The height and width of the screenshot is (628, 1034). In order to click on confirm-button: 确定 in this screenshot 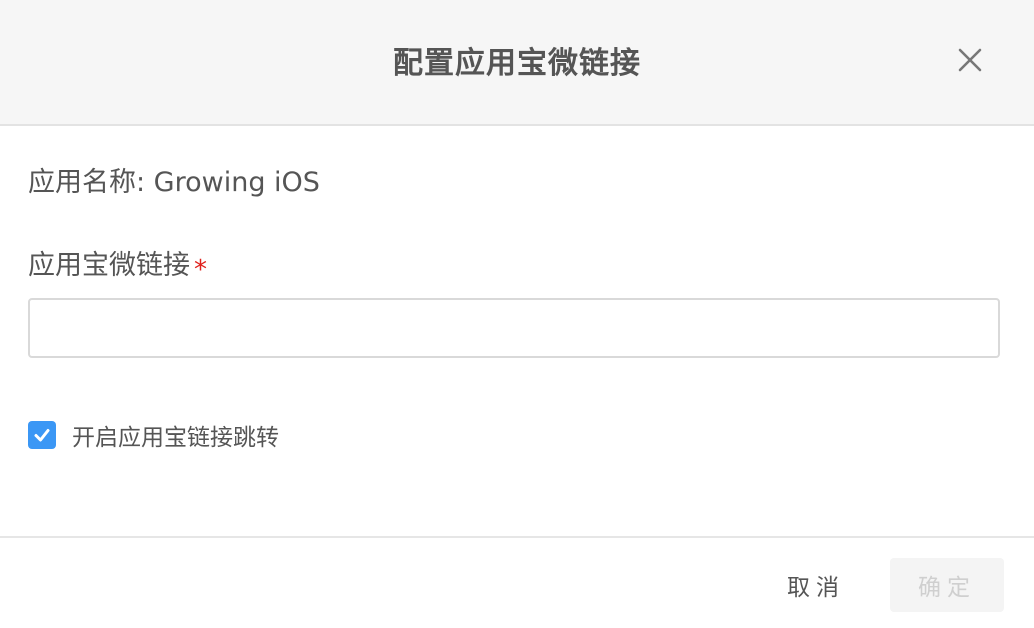, I will do `click(947, 585)`.